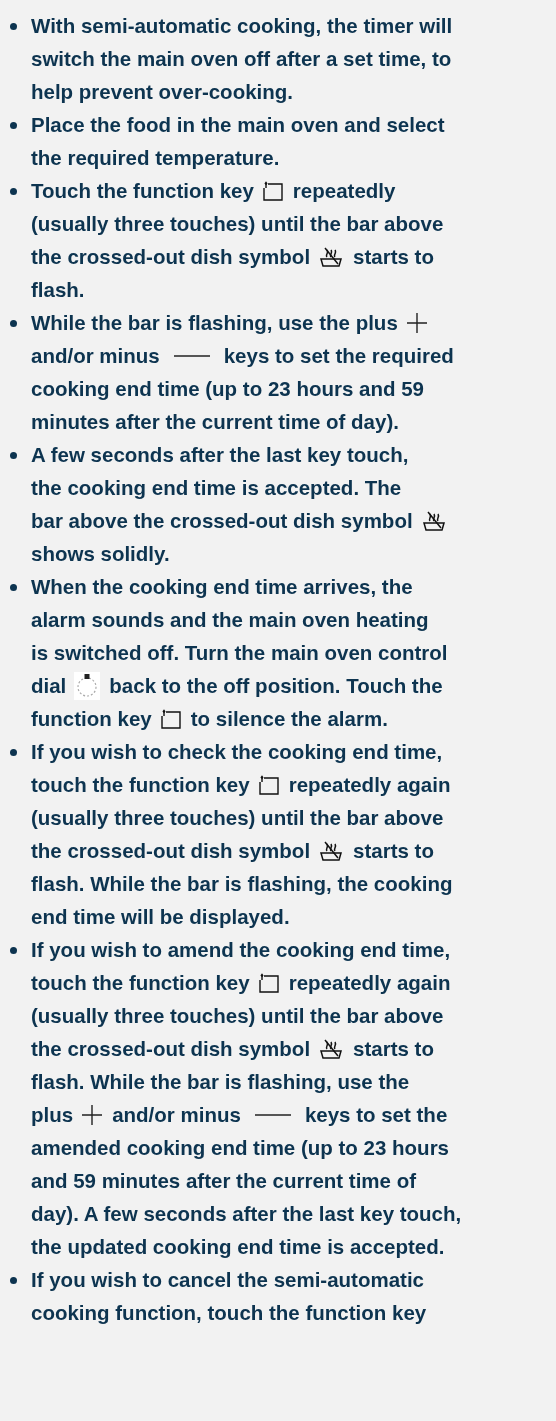 Image resolution: width=556 pixels, height=1421 pixels. What do you see at coordinates (227, 1280) in the screenshot?
I see `instruction-text: If you wish to cancel the semi-automatic` at bounding box center [227, 1280].